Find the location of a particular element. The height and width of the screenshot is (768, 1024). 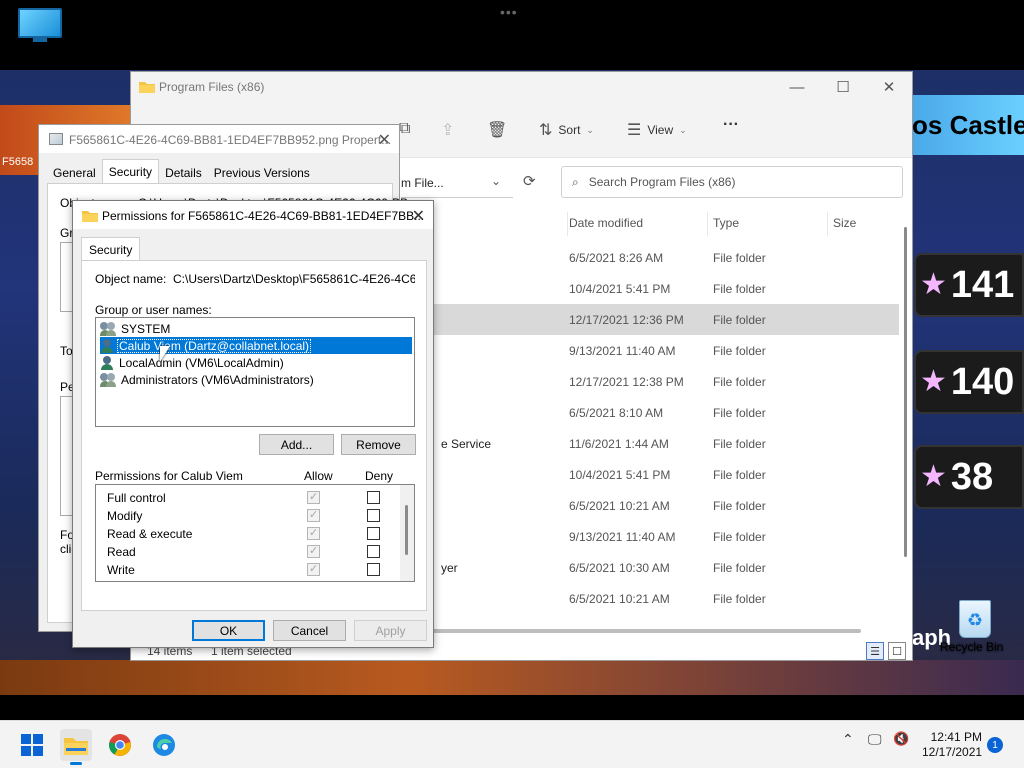

user-item-system: SYSTEM is located at coordinates (136, 328).